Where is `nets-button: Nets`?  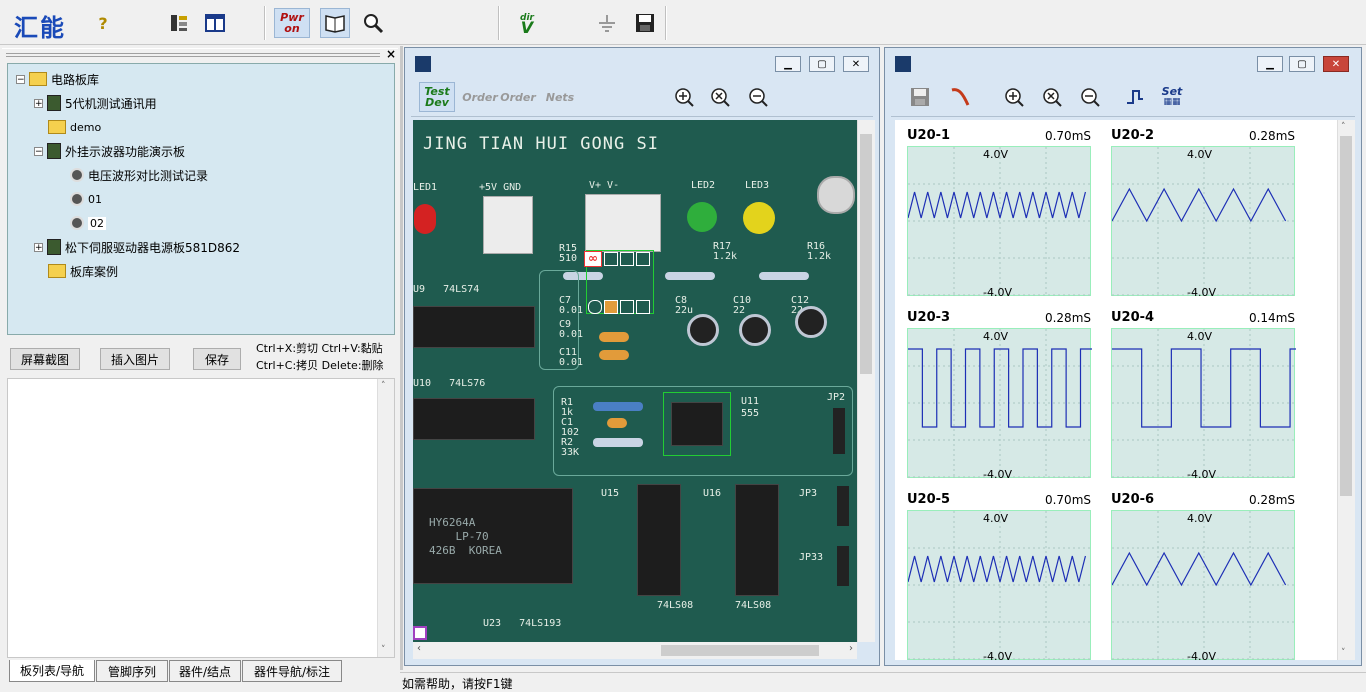
nets-button: Nets is located at coordinates (560, 97).